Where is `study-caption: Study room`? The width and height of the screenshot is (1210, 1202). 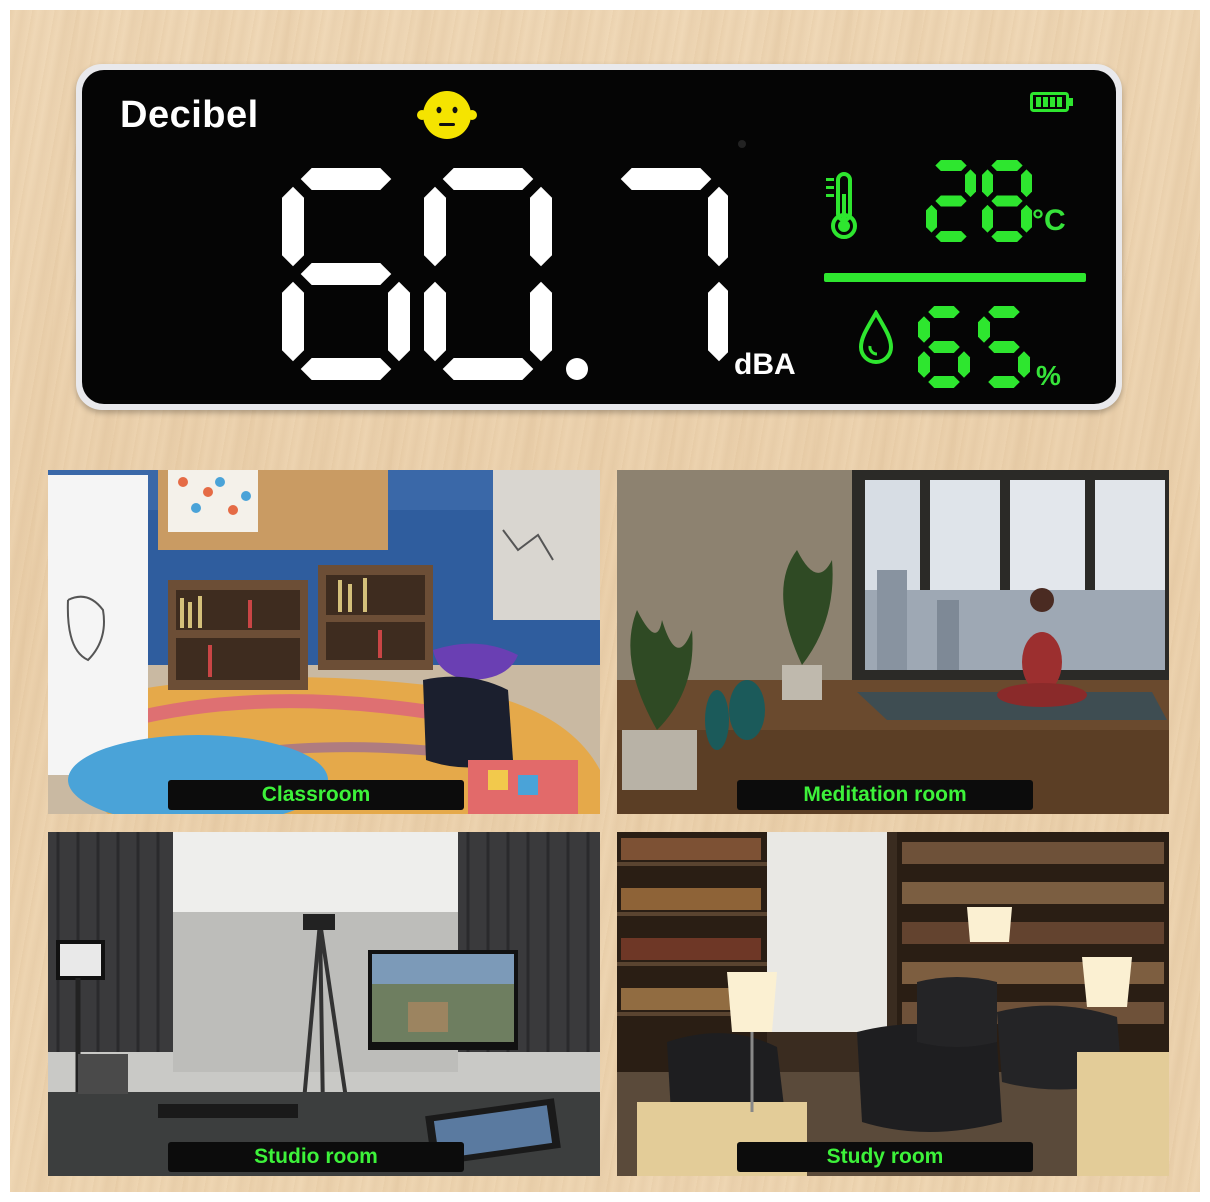
study-caption: Study room is located at coordinates (885, 1157).